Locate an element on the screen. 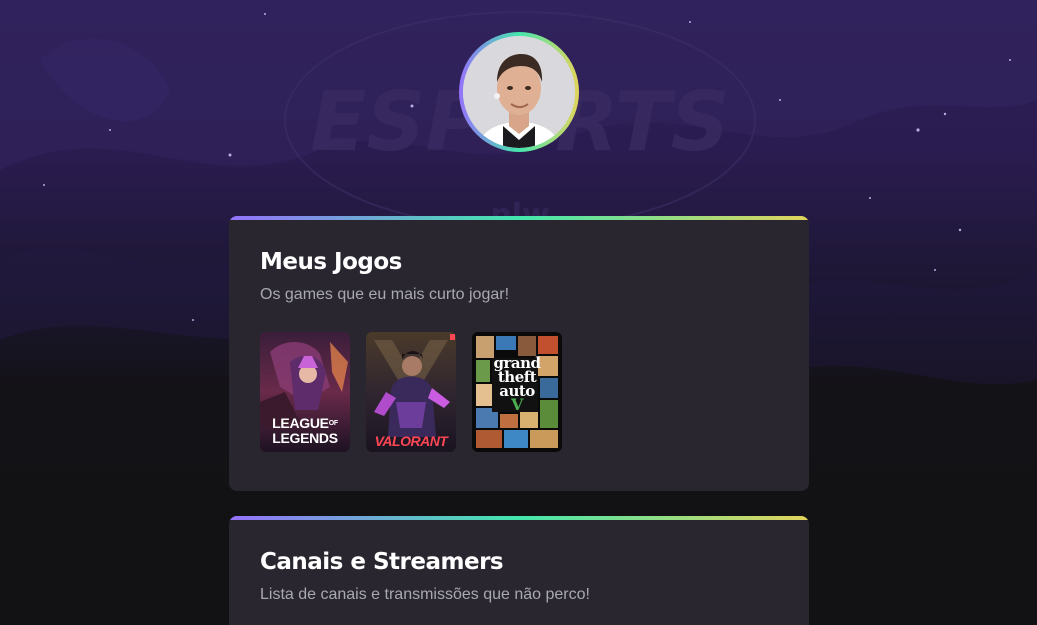  game-league-of-legends: LEAGUEOF LEGENDS is located at coordinates (305, 392).